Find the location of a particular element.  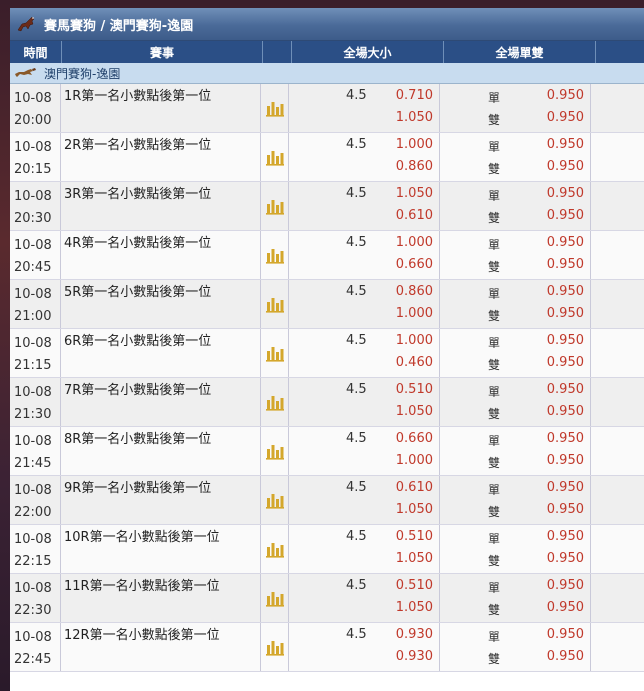

over-under-cell: 4.5 0.860 1.000 is located at coordinates (364, 304).